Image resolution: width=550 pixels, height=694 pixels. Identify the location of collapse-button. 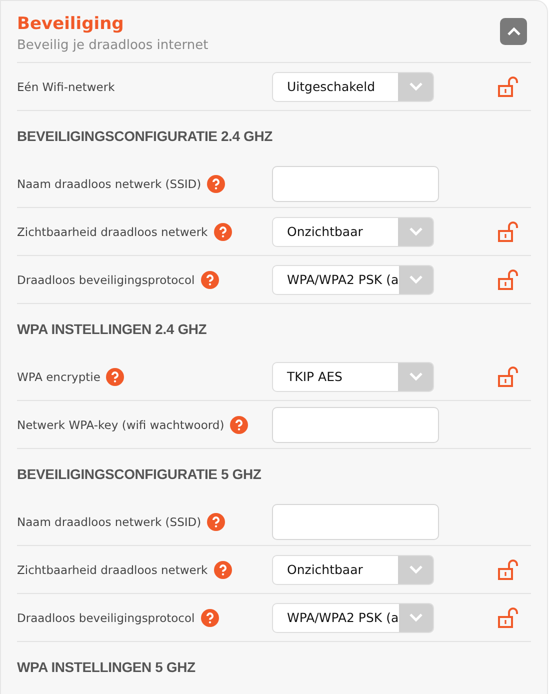
(513, 31).